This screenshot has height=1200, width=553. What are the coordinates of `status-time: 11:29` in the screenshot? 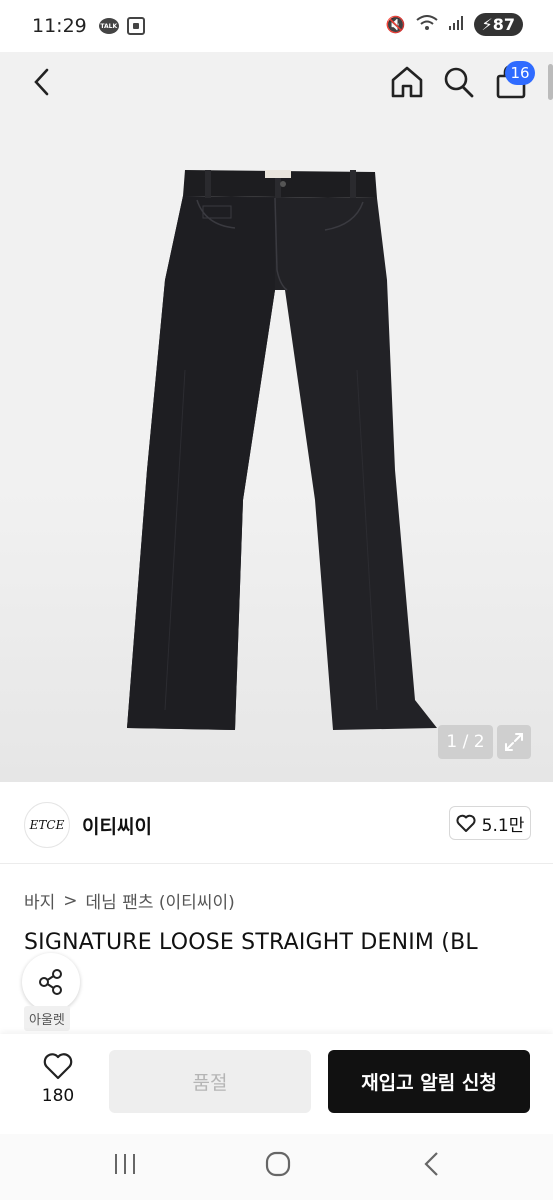 It's located at (59, 26).